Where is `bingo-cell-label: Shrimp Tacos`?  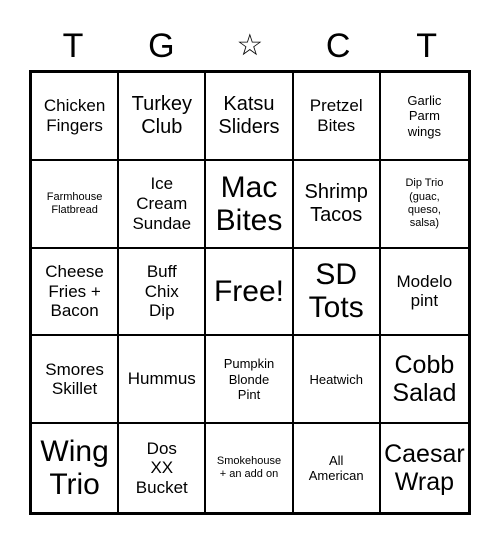
bingo-cell-label: Shrimp Tacos is located at coordinates (336, 203).